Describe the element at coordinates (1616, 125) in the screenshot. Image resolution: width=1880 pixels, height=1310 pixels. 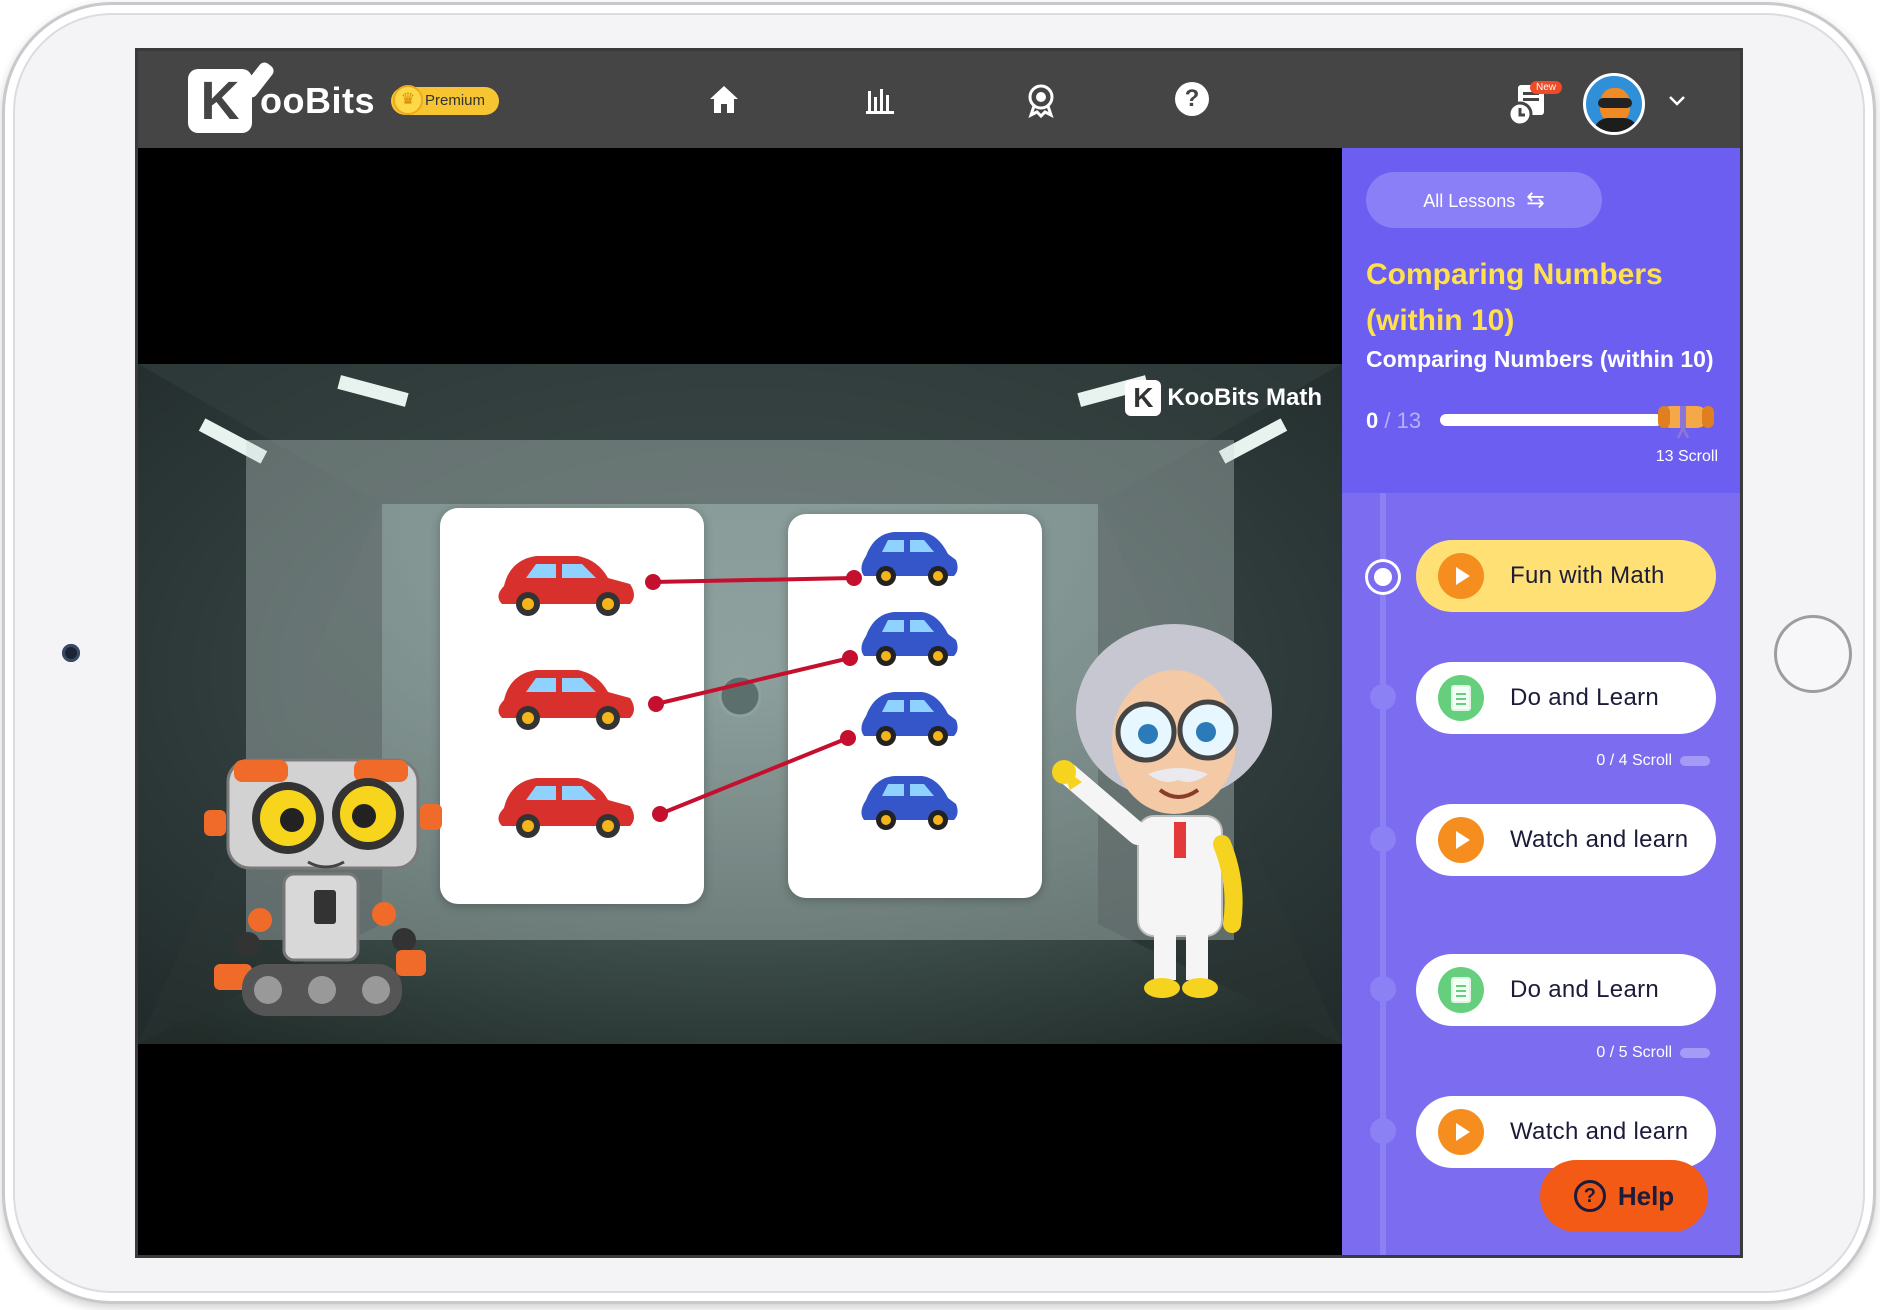
I see `avatar-body` at that location.